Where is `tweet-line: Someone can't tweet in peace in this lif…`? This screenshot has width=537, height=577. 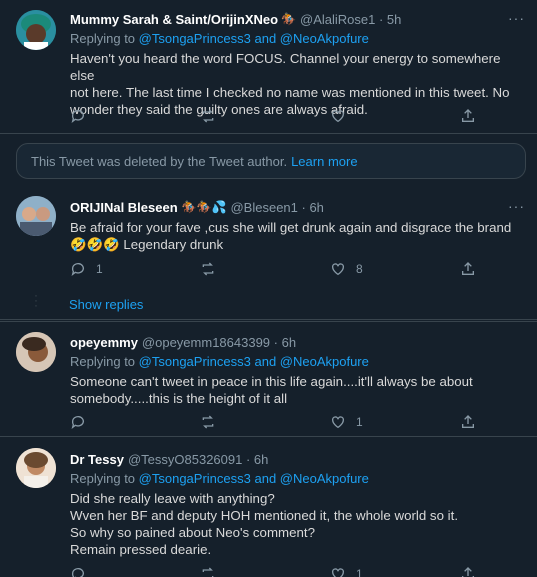
tweet-line: Someone can't tweet in peace in this lif… is located at coordinates (271, 381).